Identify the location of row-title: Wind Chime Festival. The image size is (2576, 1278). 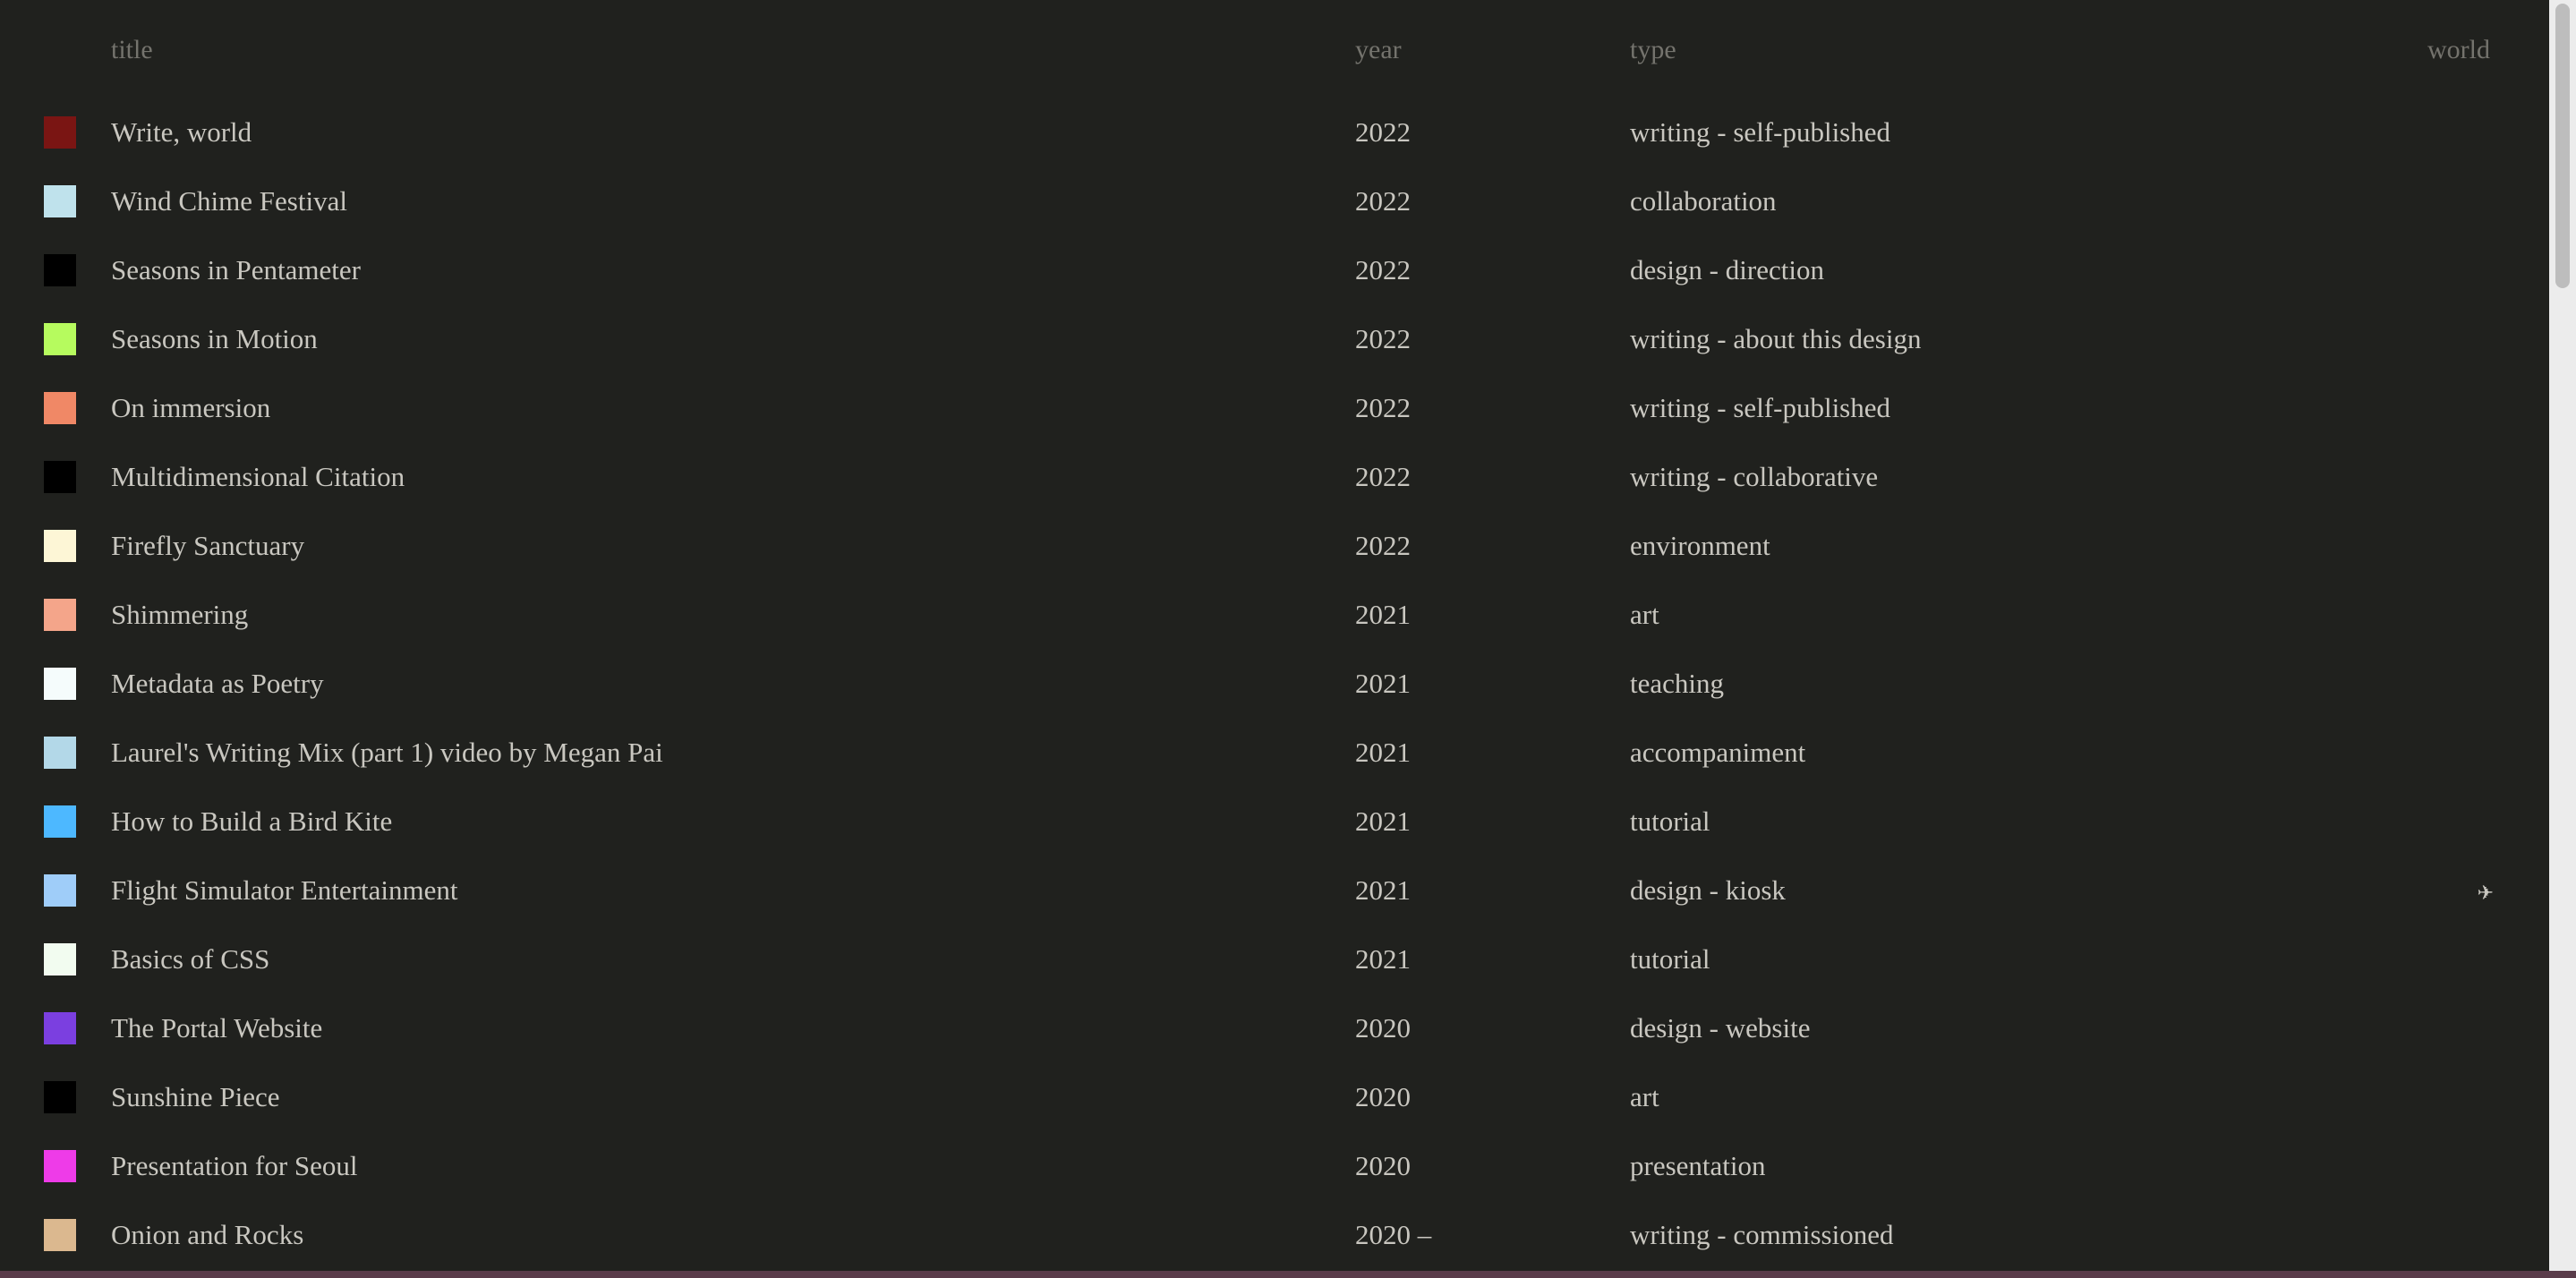
(229, 201).